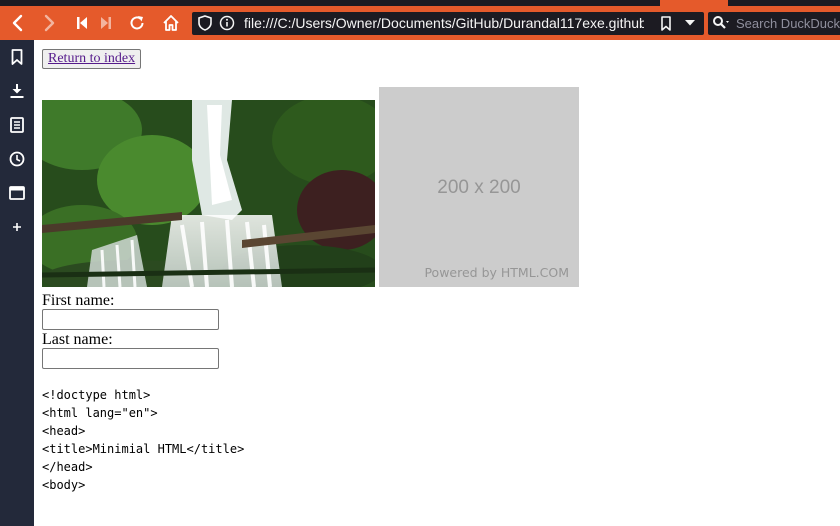 The height and width of the screenshot is (526, 840). I want to click on reload-icon, so click(137, 23).